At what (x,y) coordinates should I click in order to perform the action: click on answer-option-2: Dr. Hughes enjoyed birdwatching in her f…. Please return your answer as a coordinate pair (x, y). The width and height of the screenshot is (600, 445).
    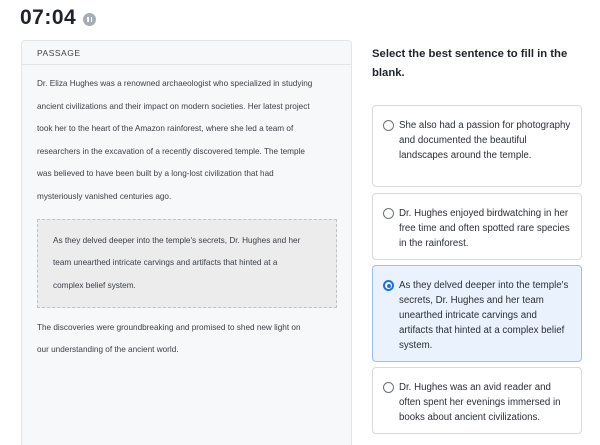
    Looking at the image, I should click on (477, 226).